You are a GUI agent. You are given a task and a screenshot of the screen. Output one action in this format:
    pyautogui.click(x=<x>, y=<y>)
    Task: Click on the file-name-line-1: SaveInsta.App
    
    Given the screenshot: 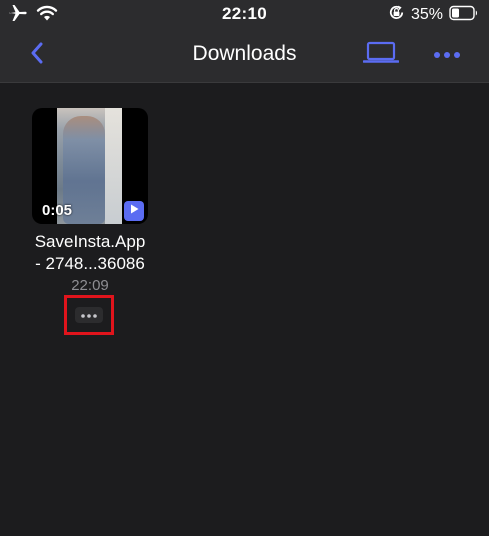 What is the action you would take?
    pyautogui.click(x=90, y=241)
    